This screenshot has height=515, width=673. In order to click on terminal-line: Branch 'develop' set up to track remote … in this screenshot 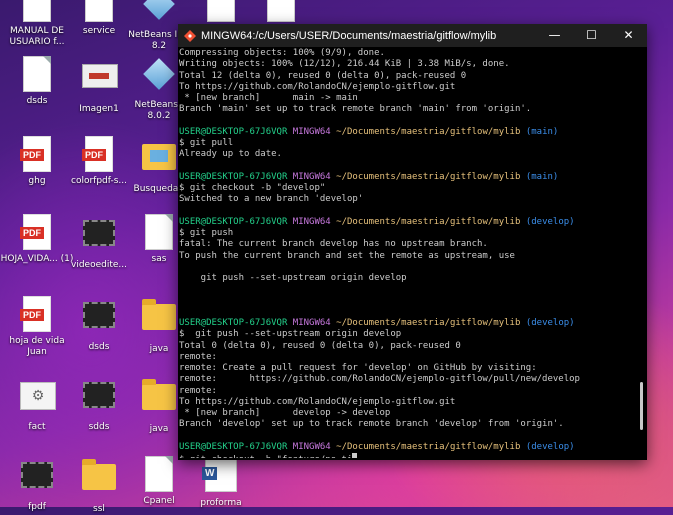, I will do `click(371, 424)`.